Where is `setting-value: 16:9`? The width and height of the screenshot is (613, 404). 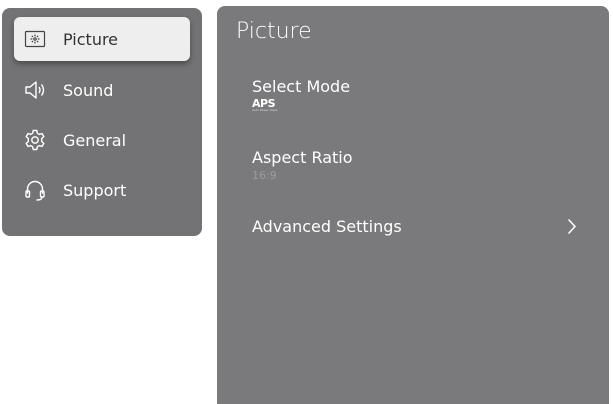
setting-value: 16:9 is located at coordinates (264, 175).